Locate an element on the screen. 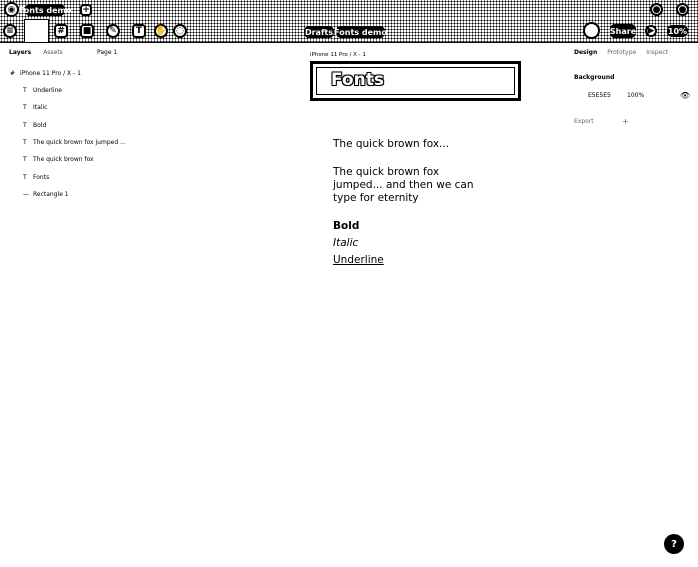  breadcrumb-file: Fonts demo is located at coordinates (360, 32).